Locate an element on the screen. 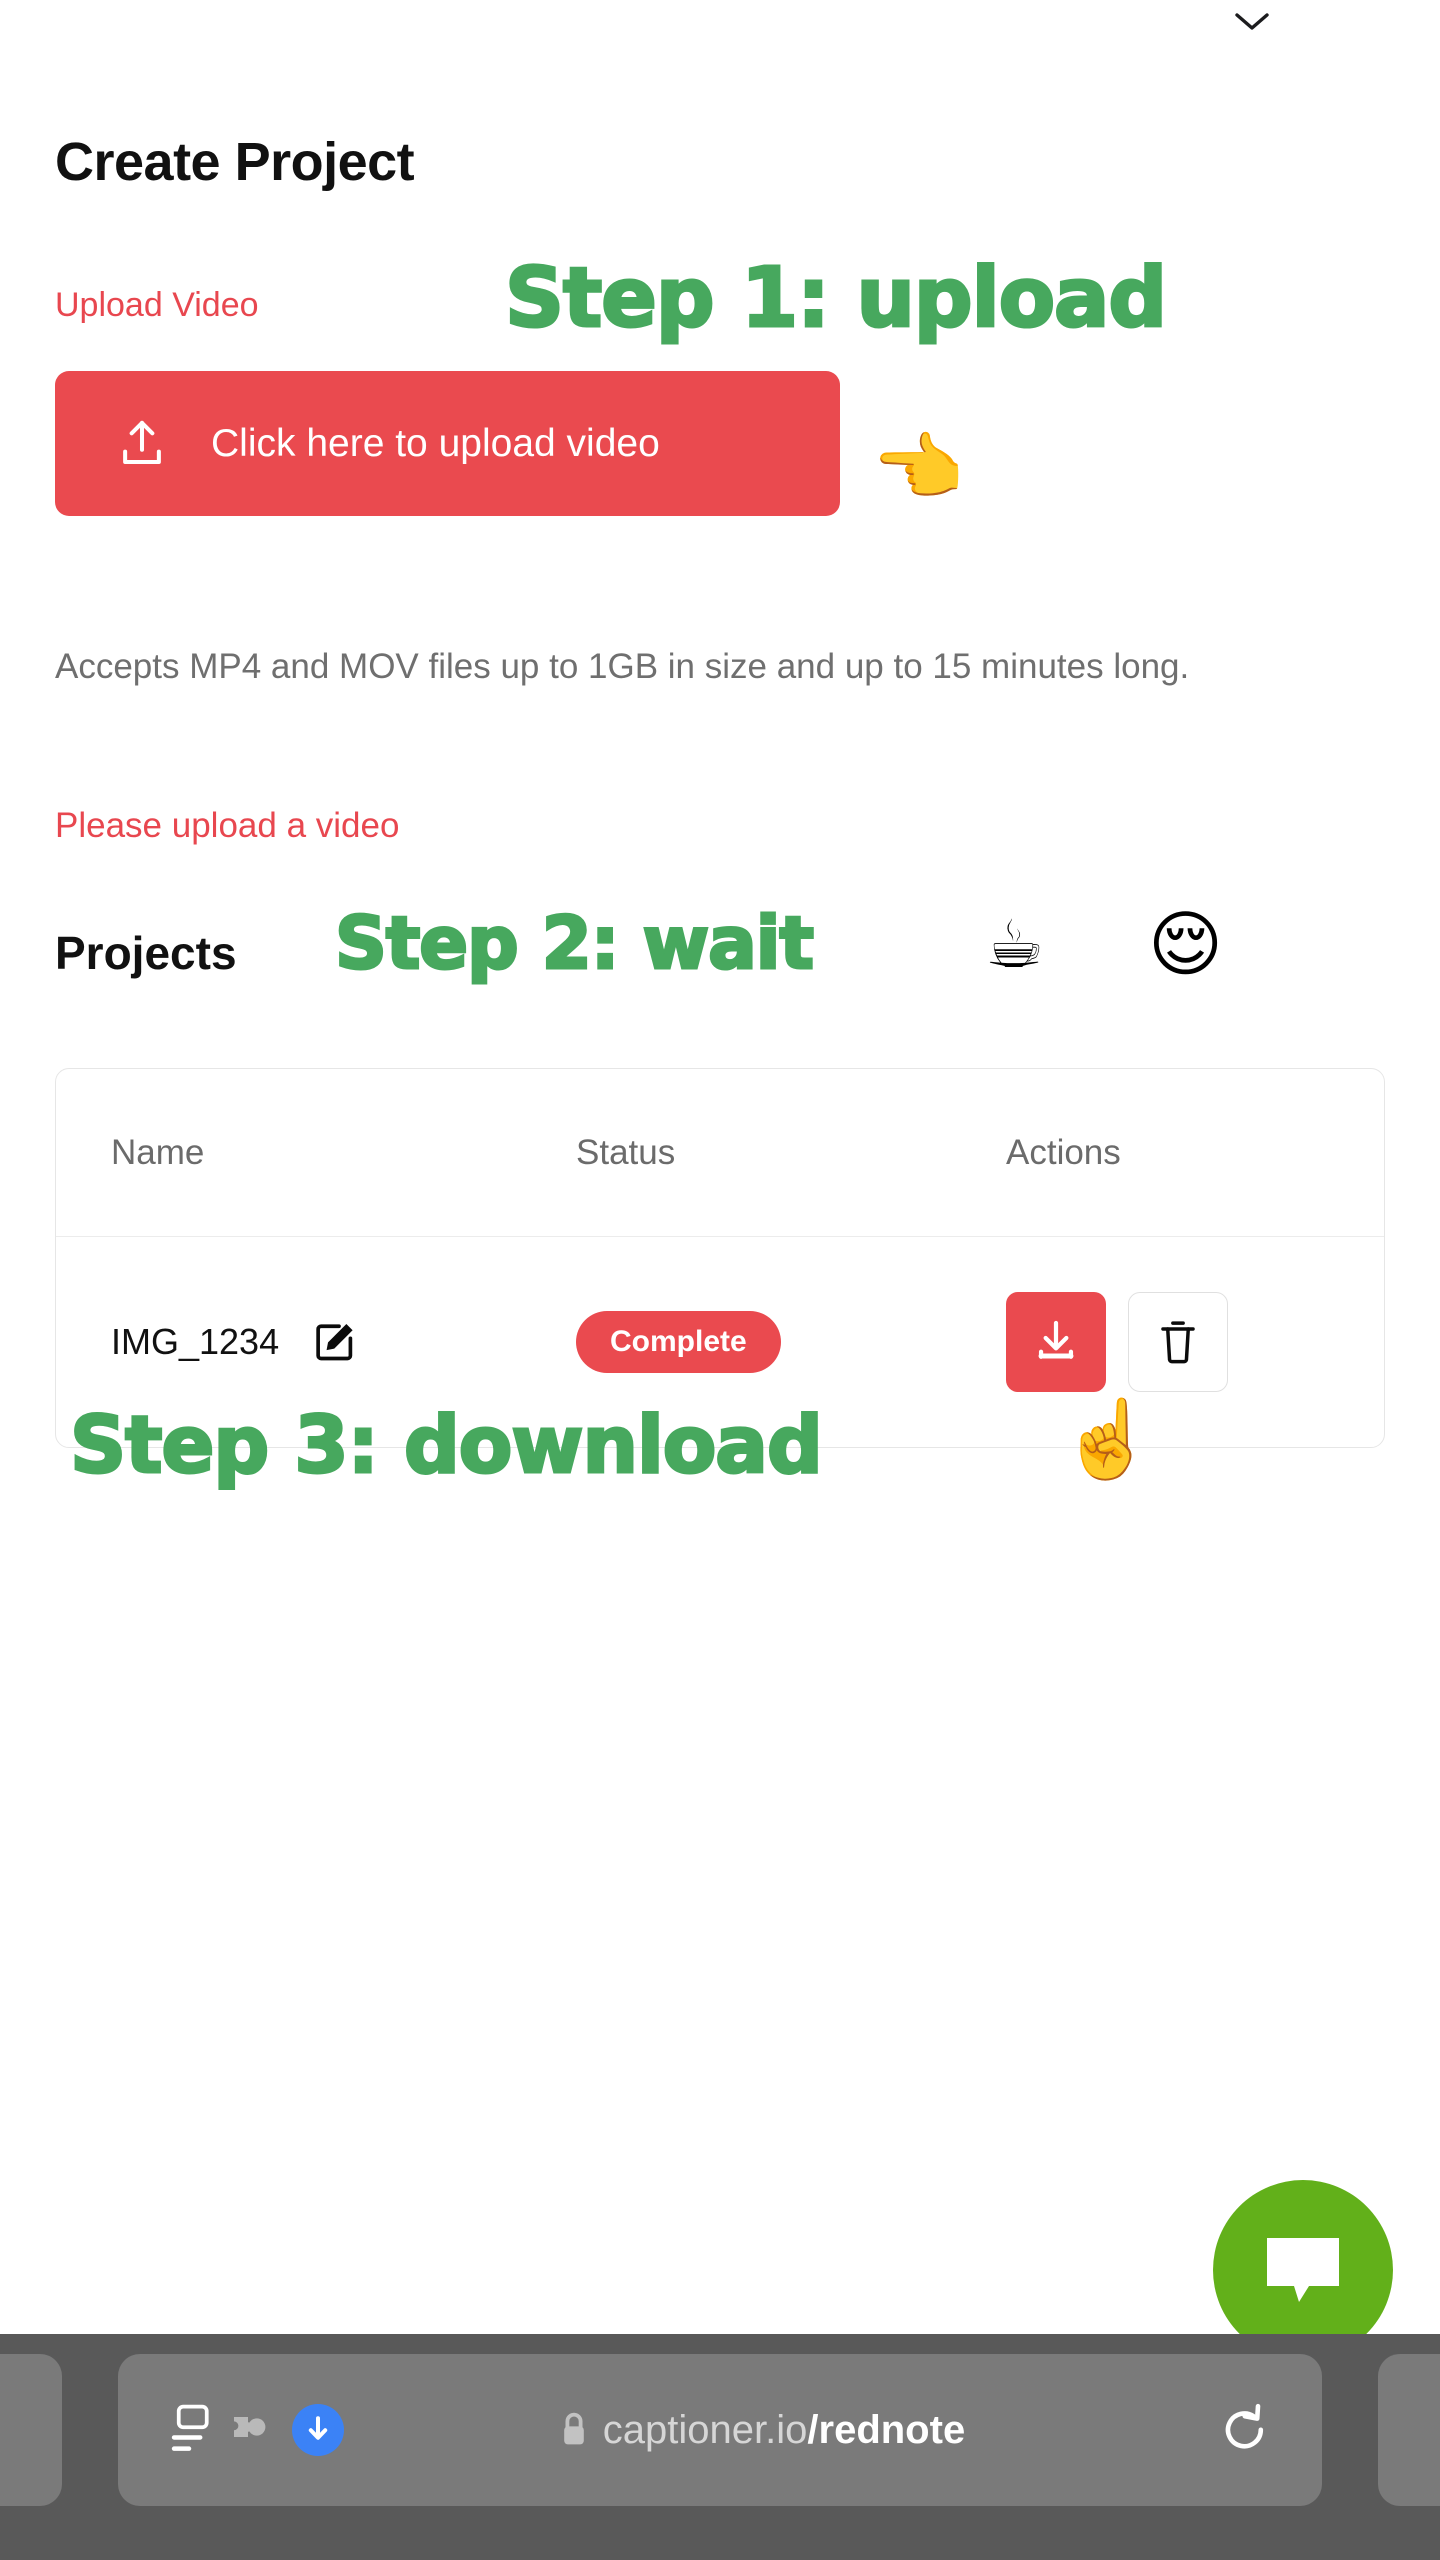 This screenshot has height=2560, width=1440. upload-icon is located at coordinates (142, 442).